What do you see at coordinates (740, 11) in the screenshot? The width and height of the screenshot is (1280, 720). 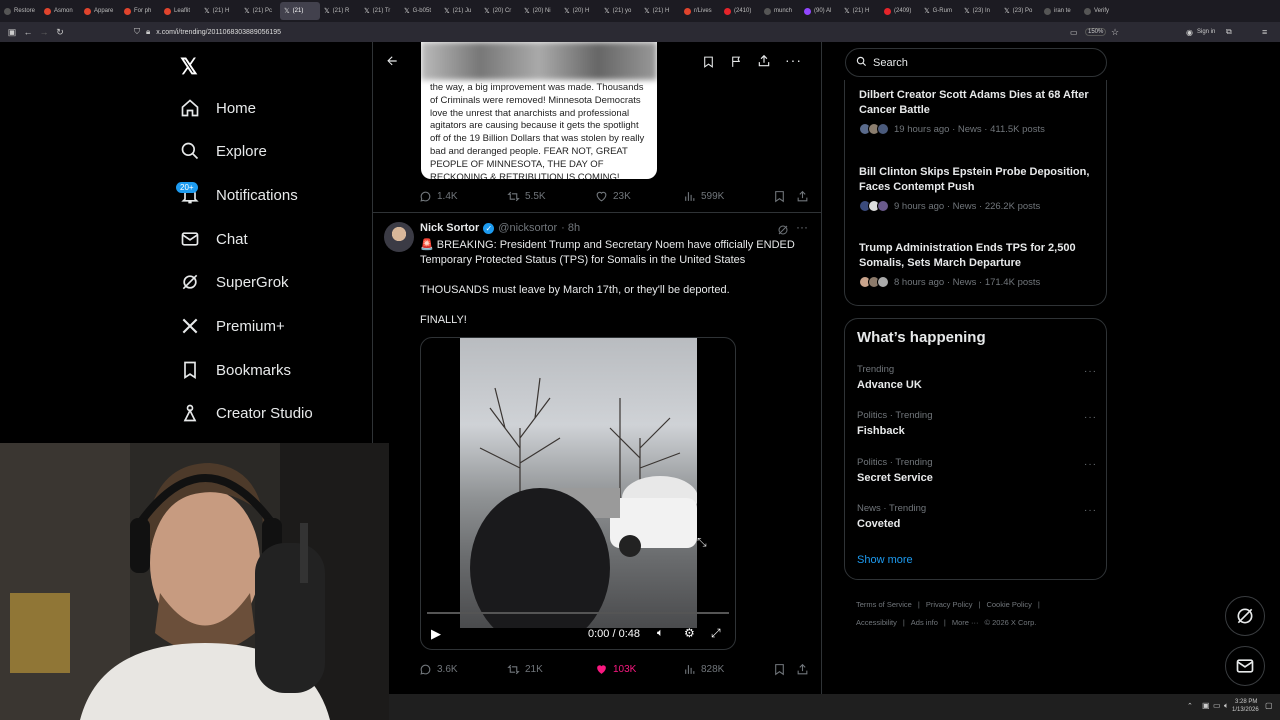 I see `browser-tab: (2410)` at bounding box center [740, 11].